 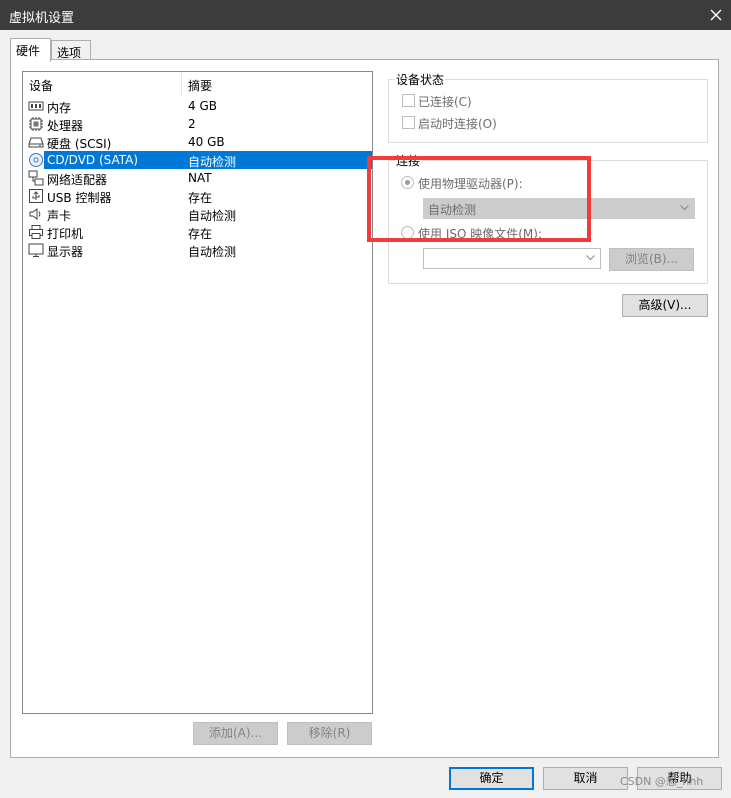 What do you see at coordinates (479, 199) in the screenshot?
I see `annotation-highlight-box` at bounding box center [479, 199].